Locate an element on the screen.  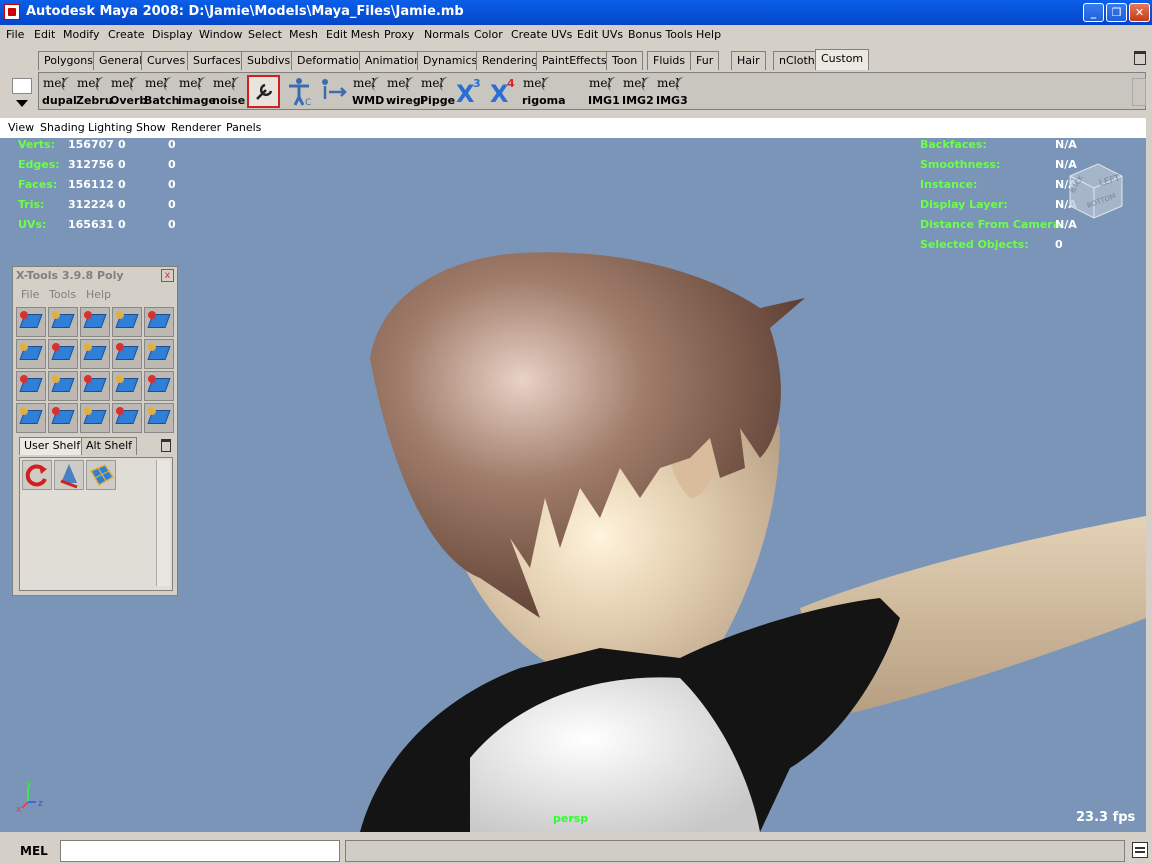
menu-modify: Modify is located at coordinates (81, 34).